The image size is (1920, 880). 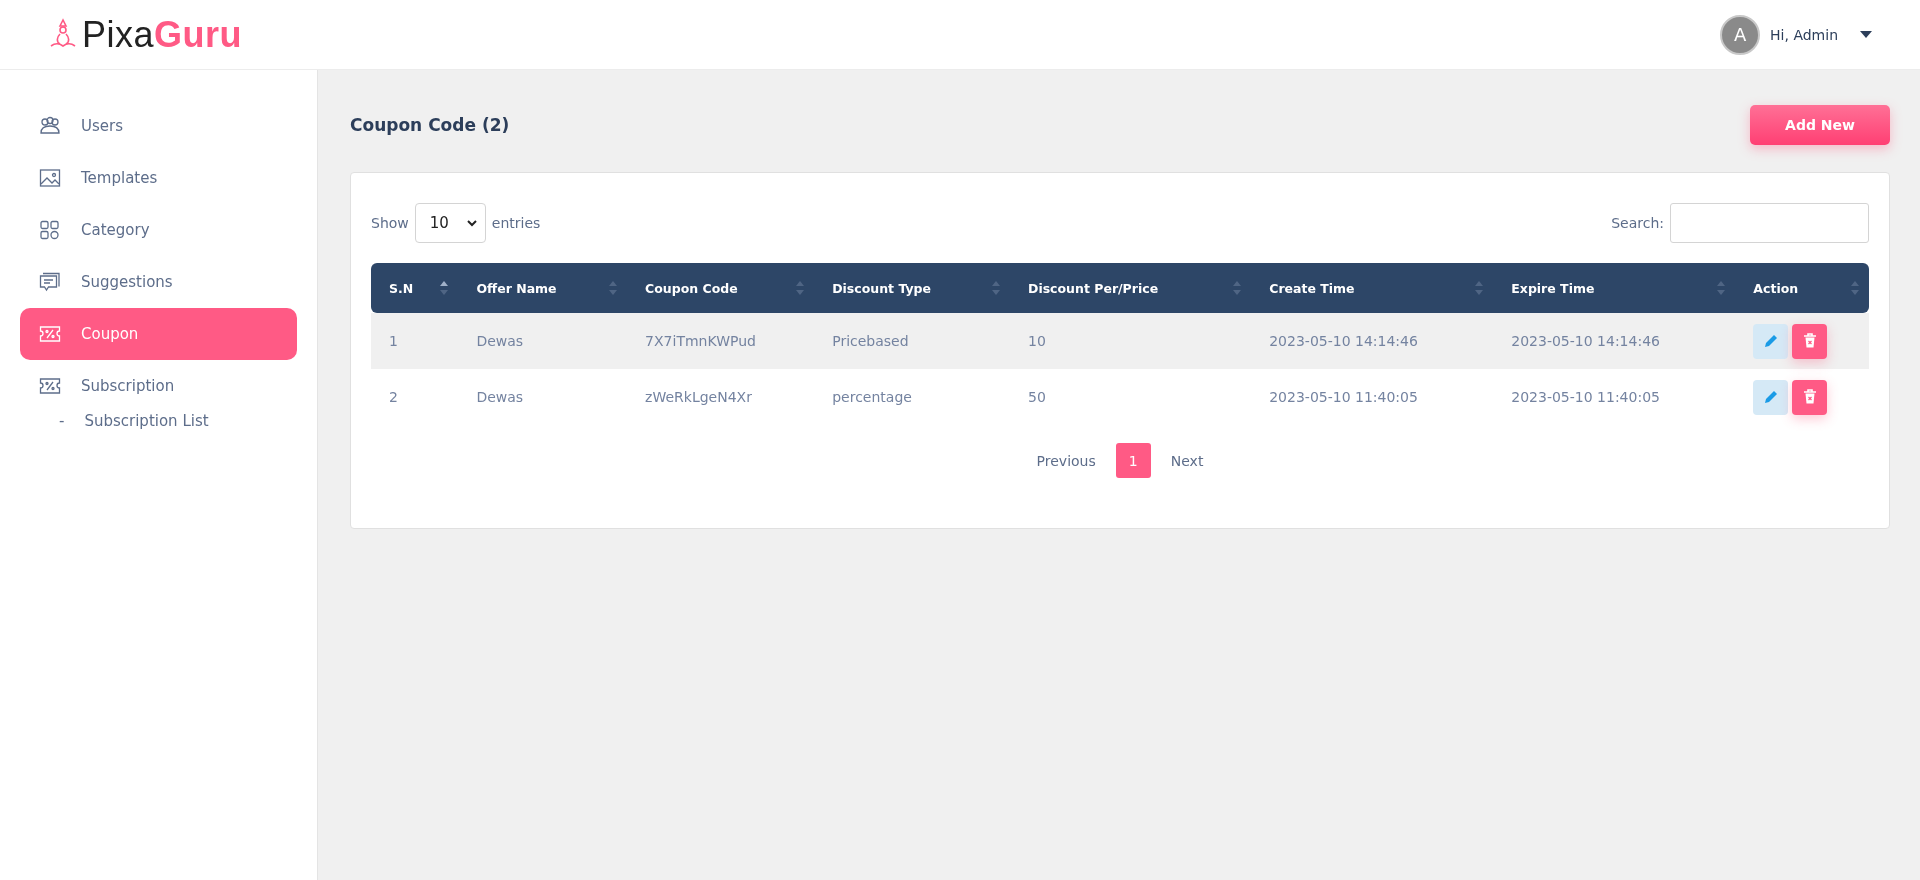 What do you see at coordinates (393, 341) in the screenshot?
I see `table-cell: 1` at bounding box center [393, 341].